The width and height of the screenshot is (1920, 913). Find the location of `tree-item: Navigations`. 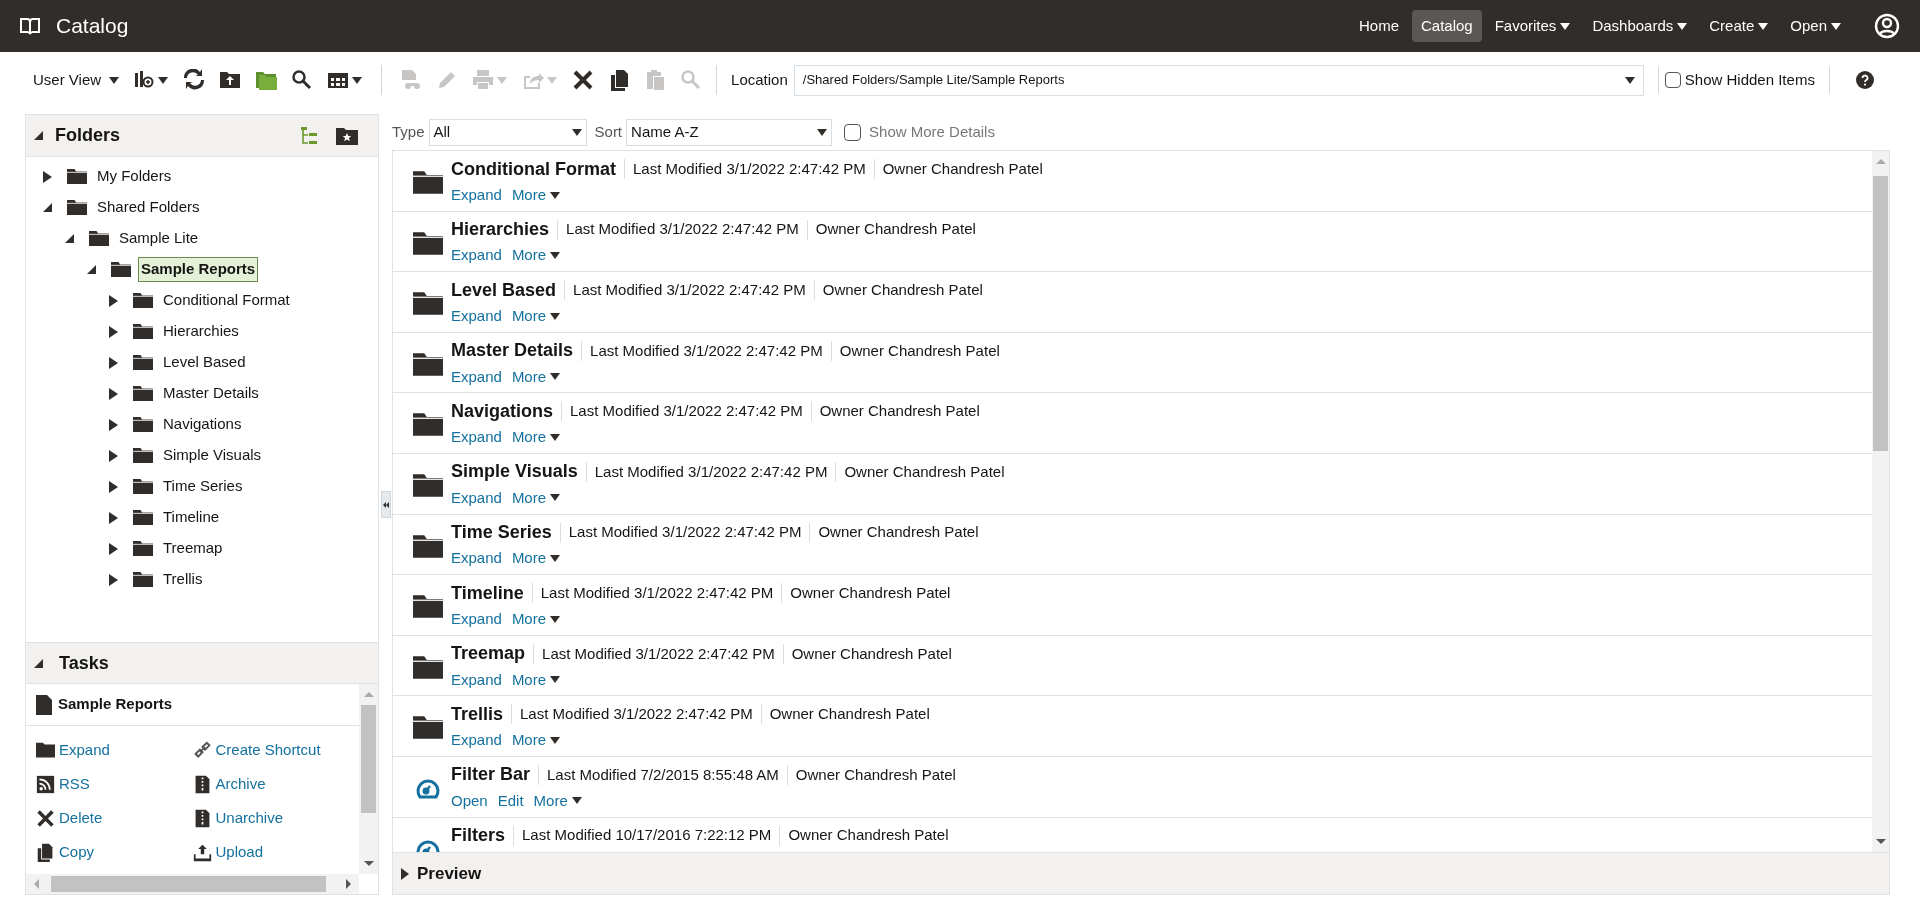

tree-item: Navigations is located at coordinates (202, 424).